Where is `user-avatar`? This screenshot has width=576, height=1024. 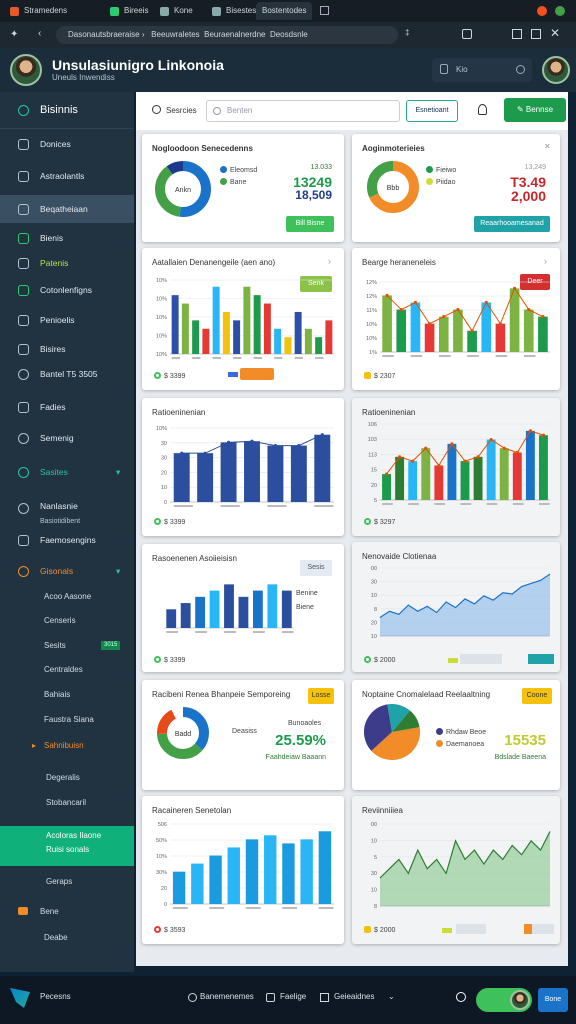
user-avatar is located at coordinates (556, 70).